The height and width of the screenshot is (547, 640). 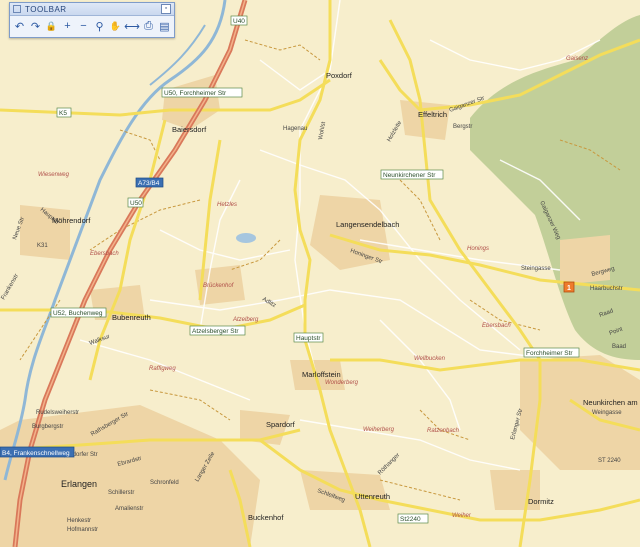 I want to click on toolbar-title: TOOLBAR, so click(x=46, y=9).